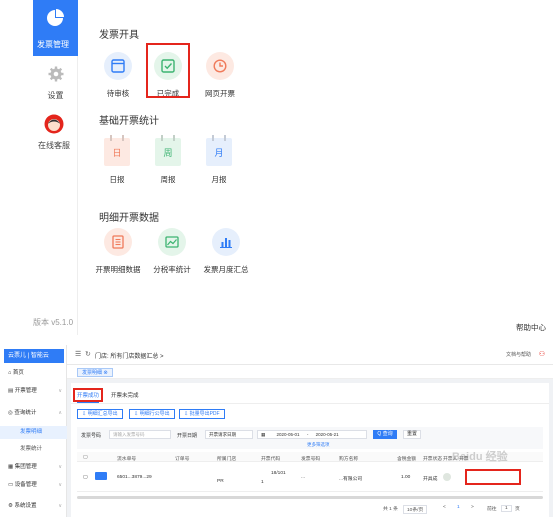  Describe the element at coordinates (517, 509) in the screenshot. I see `page-suffix: 页` at that location.